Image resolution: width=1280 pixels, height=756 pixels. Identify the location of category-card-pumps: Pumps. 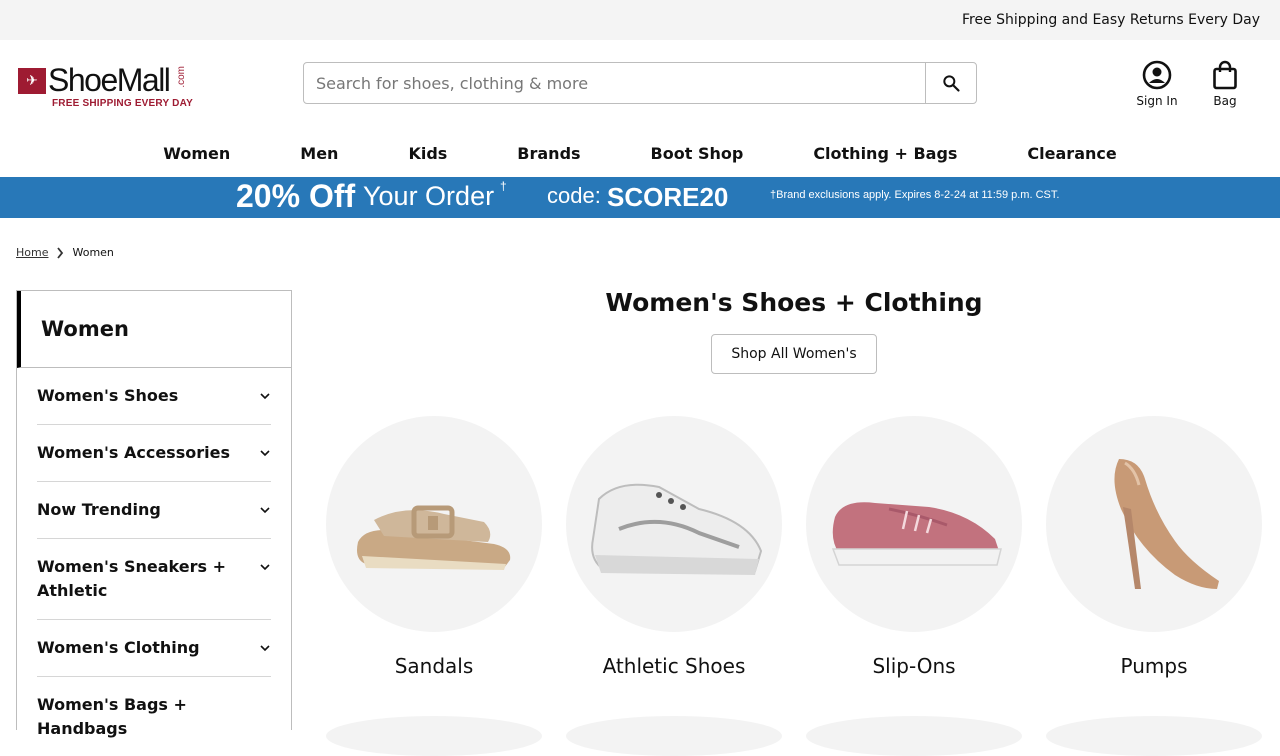
(1154, 547).